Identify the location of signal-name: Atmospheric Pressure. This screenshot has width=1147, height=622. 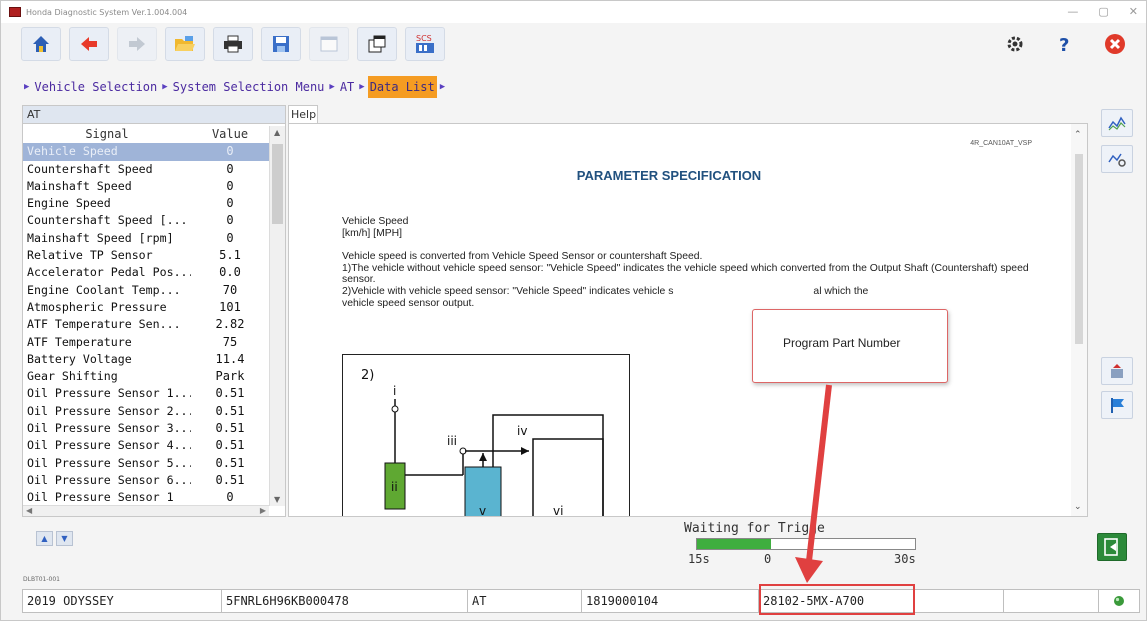
(97, 306).